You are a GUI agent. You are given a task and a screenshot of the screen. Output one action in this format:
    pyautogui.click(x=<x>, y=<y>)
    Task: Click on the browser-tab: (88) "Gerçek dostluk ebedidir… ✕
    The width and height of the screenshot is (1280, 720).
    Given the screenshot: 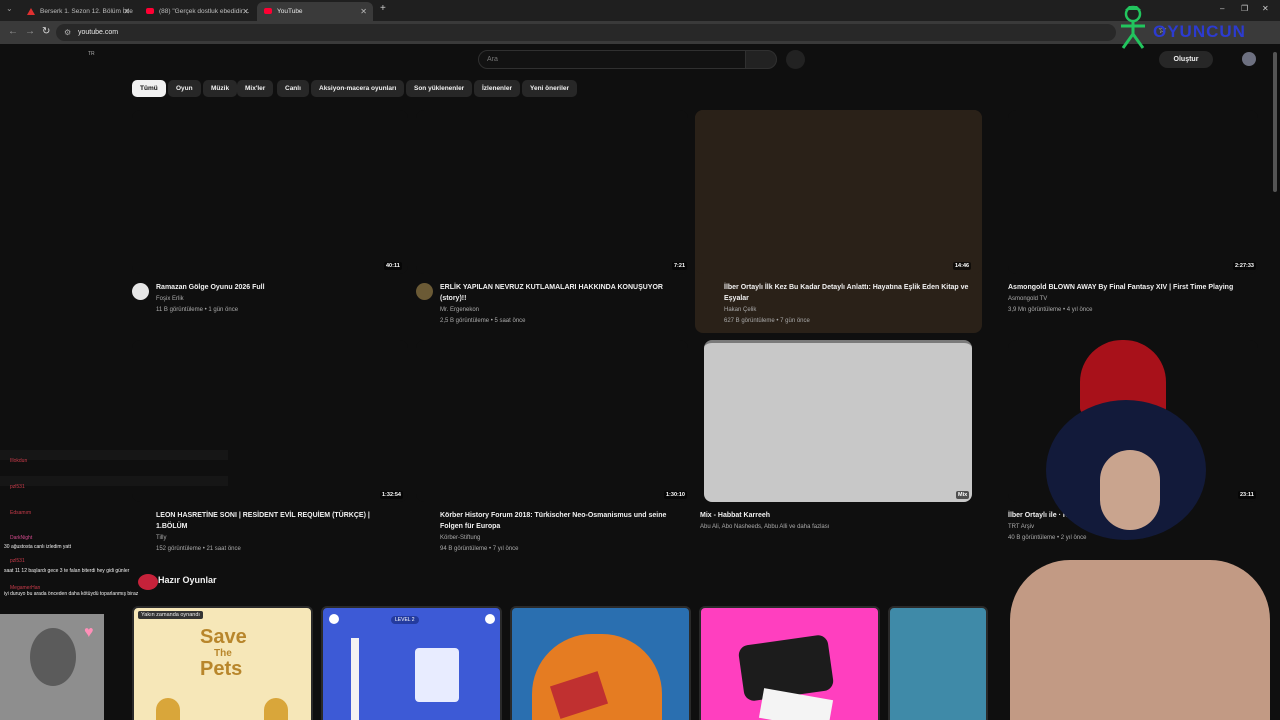 What is the action you would take?
    pyautogui.click(x=197, y=11)
    